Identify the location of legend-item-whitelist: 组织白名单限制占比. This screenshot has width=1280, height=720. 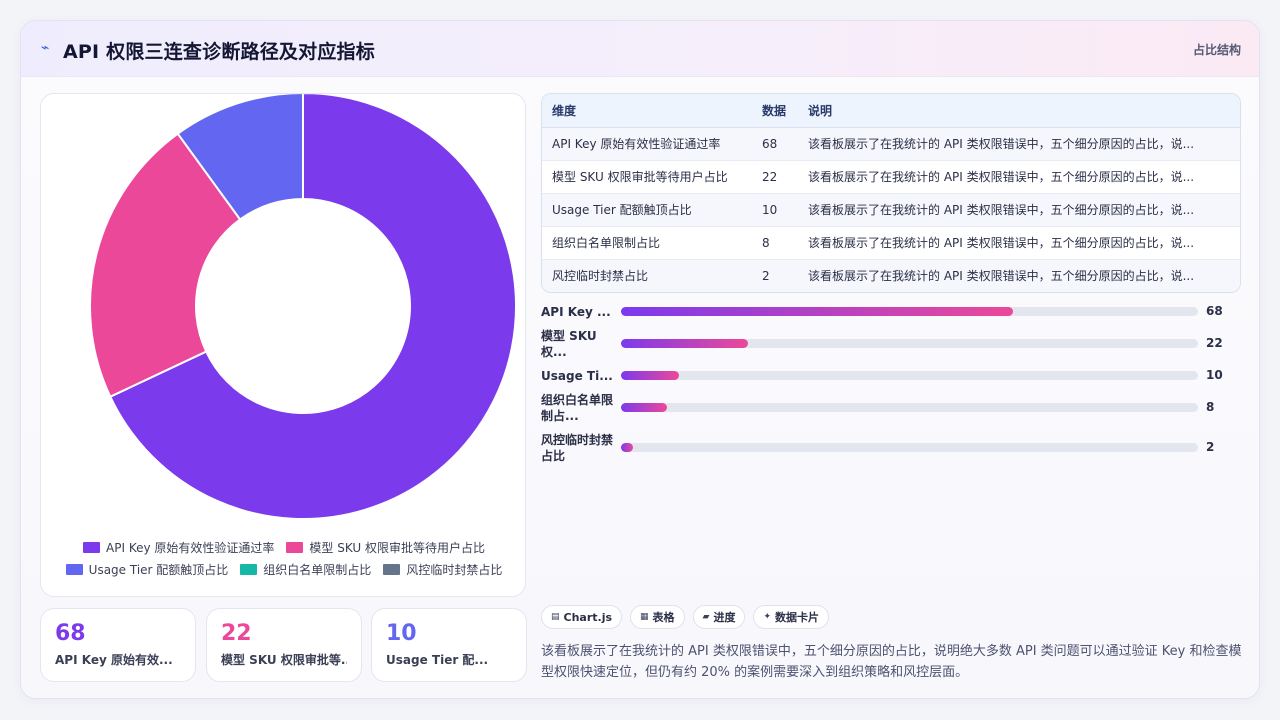
(305, 569).